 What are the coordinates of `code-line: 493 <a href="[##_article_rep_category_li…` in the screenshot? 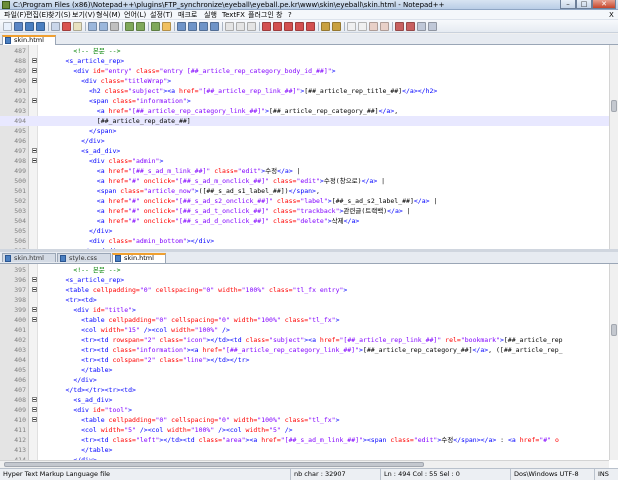 It's located at (309, 111).